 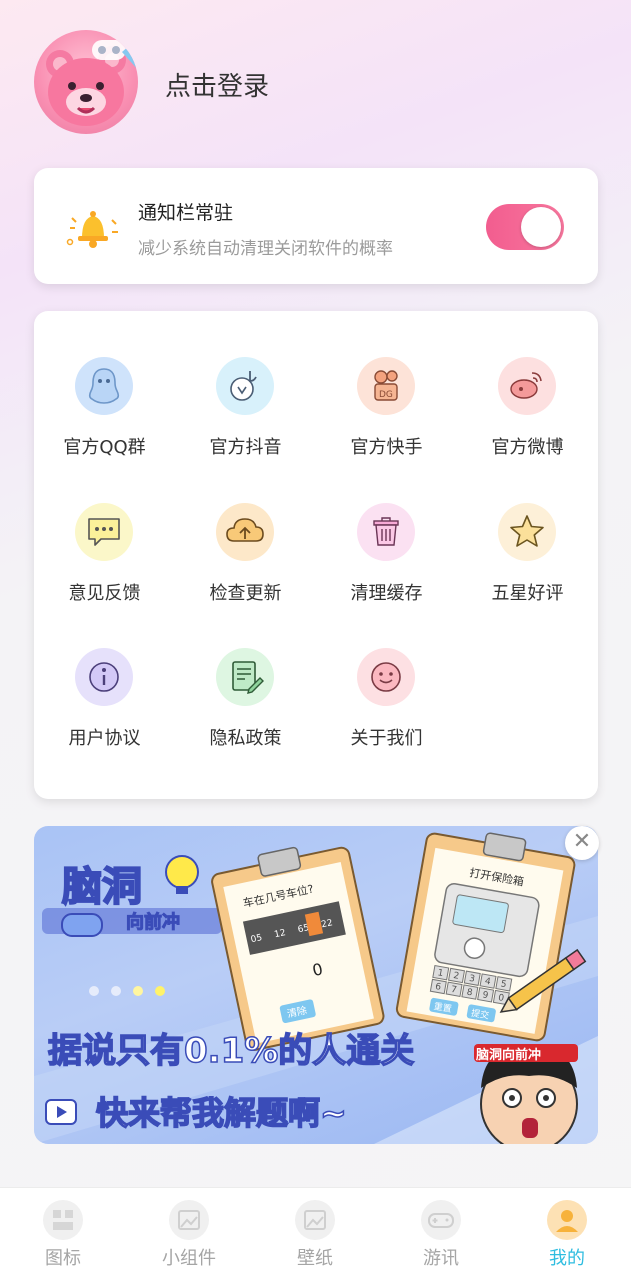 I want to click on douyin-icon, so click(x=245, y=386).